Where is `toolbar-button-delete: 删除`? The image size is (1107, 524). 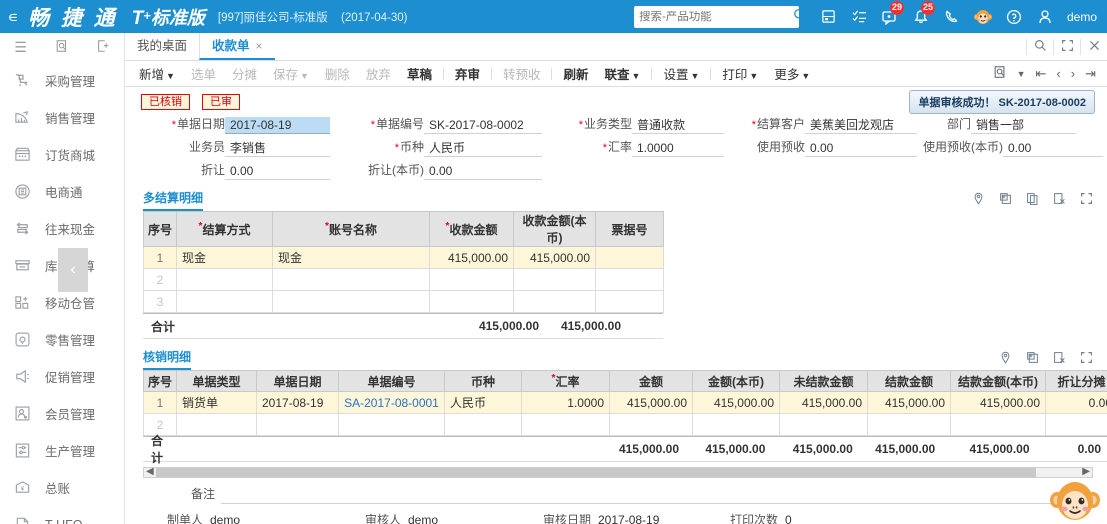 toolbar-button-delete: 删除 is located at coordinates (337, 73).